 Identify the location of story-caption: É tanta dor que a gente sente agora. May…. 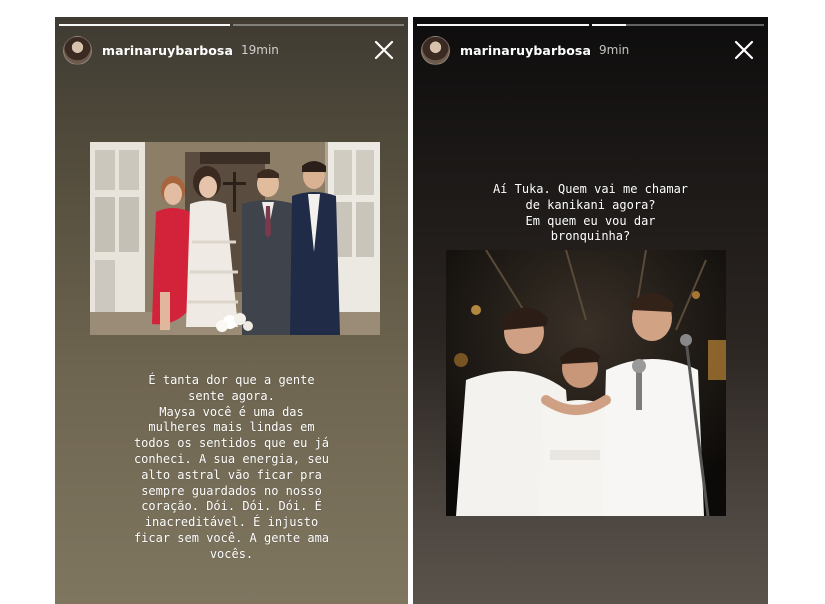
(231, 467).